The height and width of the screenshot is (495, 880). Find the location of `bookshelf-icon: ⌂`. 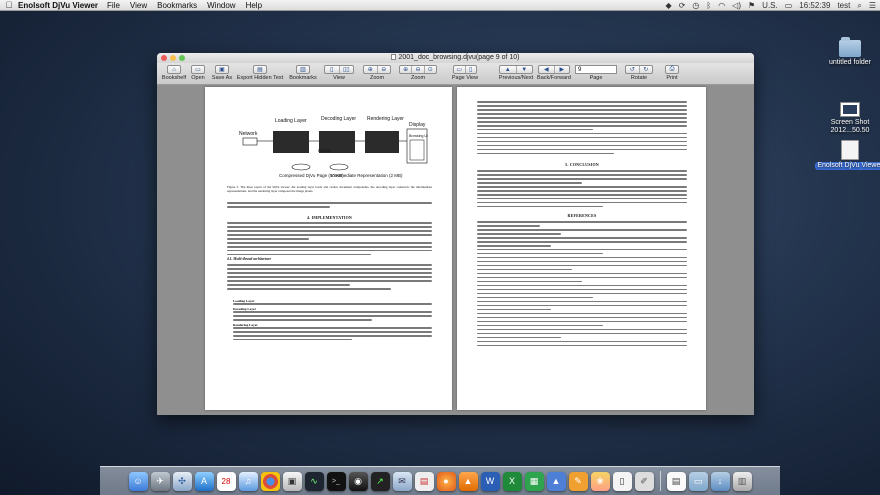

bookshelf-icon: ⌂ is located at coordinates (174, 69).